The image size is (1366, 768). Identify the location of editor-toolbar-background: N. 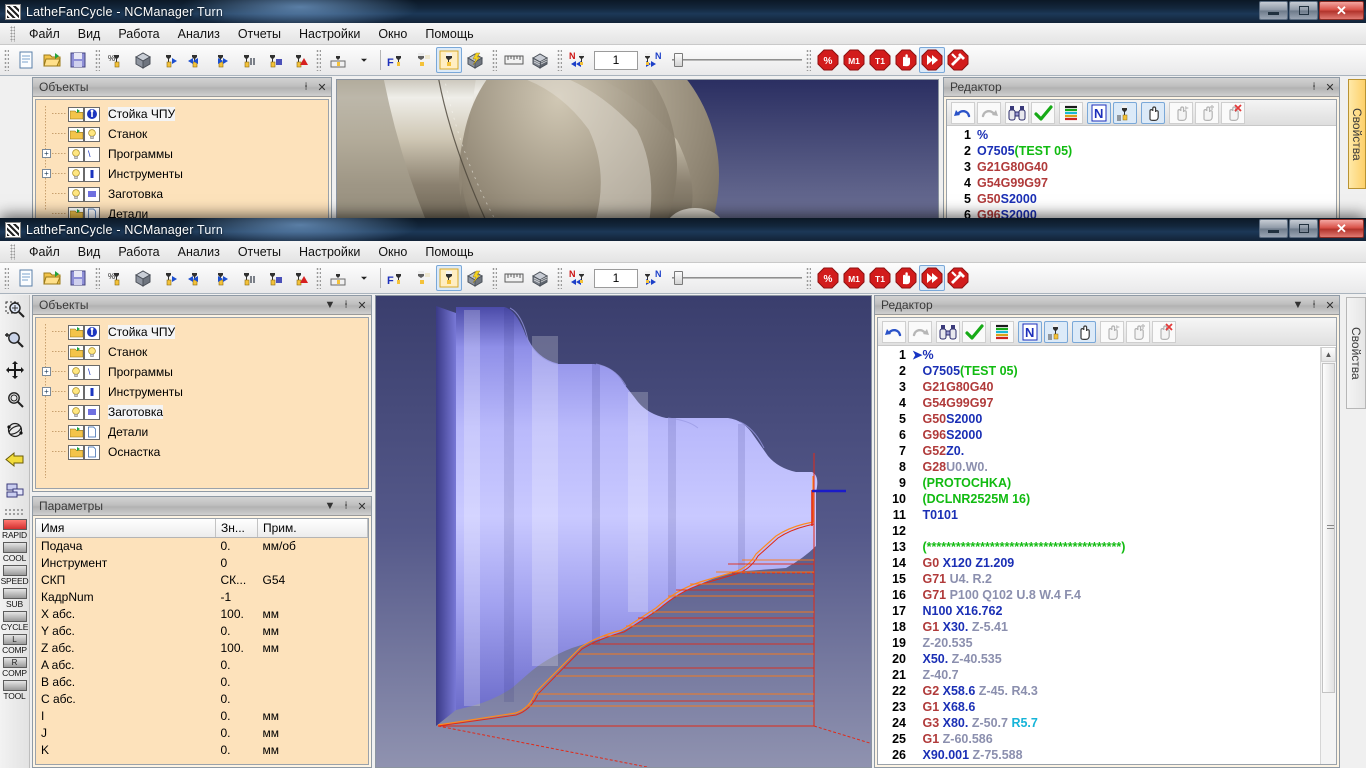
(1141, 113).